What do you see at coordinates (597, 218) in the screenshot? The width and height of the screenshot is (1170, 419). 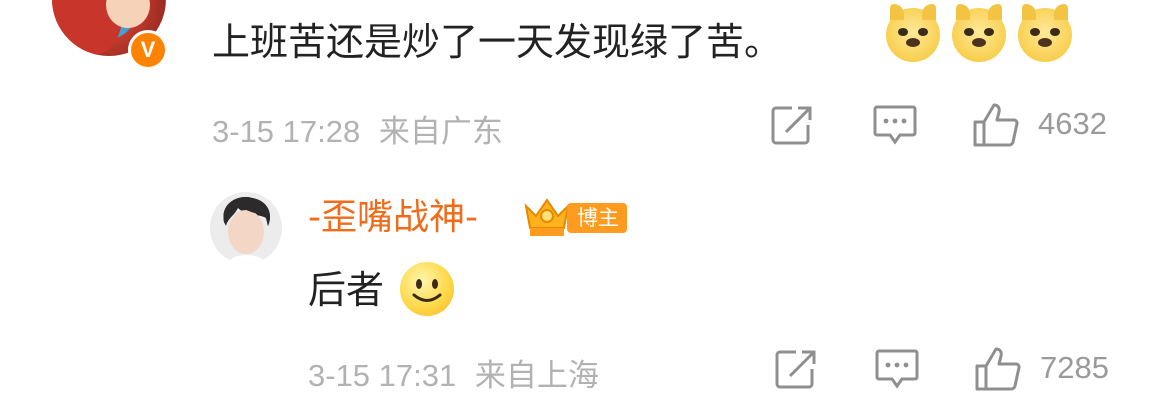 I see `author-badge: 博主` at bounding box center [597, 218].